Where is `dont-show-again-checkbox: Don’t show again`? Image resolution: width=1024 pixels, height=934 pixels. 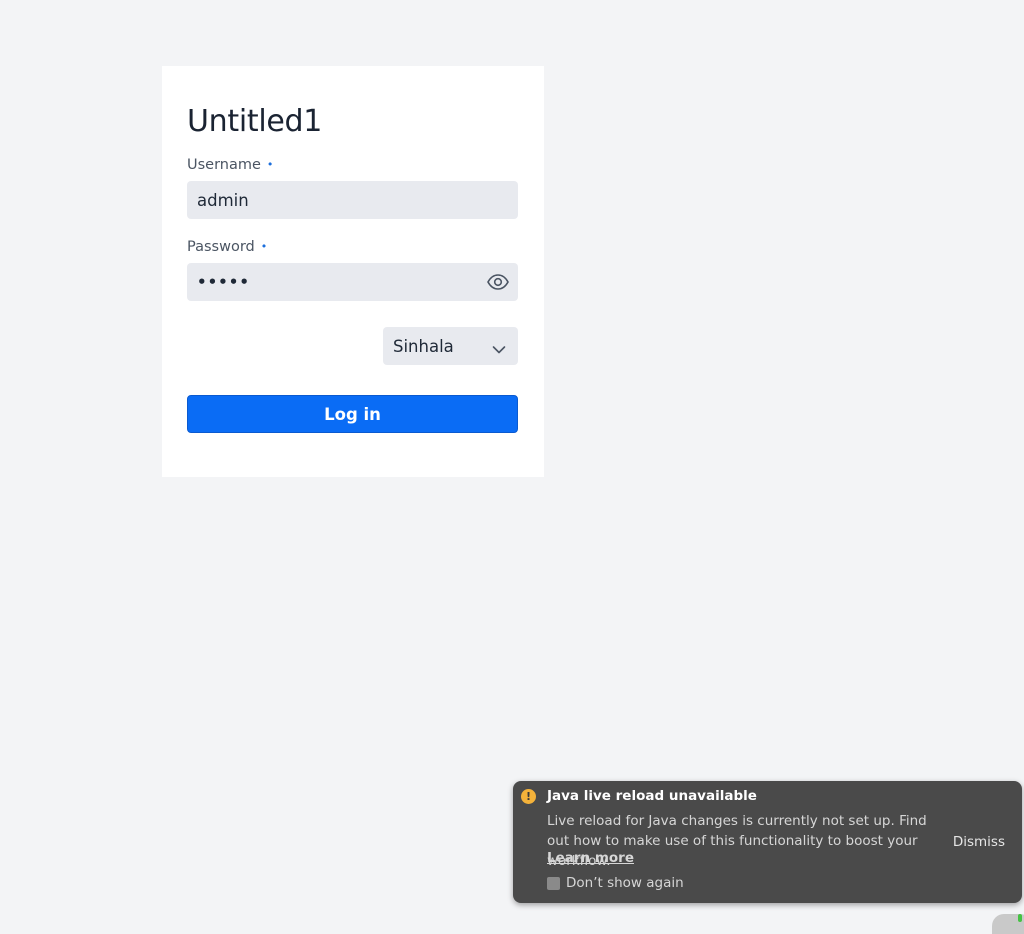
dont-show-again-checkbox: Don’t show again is located at coordinates (615, 883).